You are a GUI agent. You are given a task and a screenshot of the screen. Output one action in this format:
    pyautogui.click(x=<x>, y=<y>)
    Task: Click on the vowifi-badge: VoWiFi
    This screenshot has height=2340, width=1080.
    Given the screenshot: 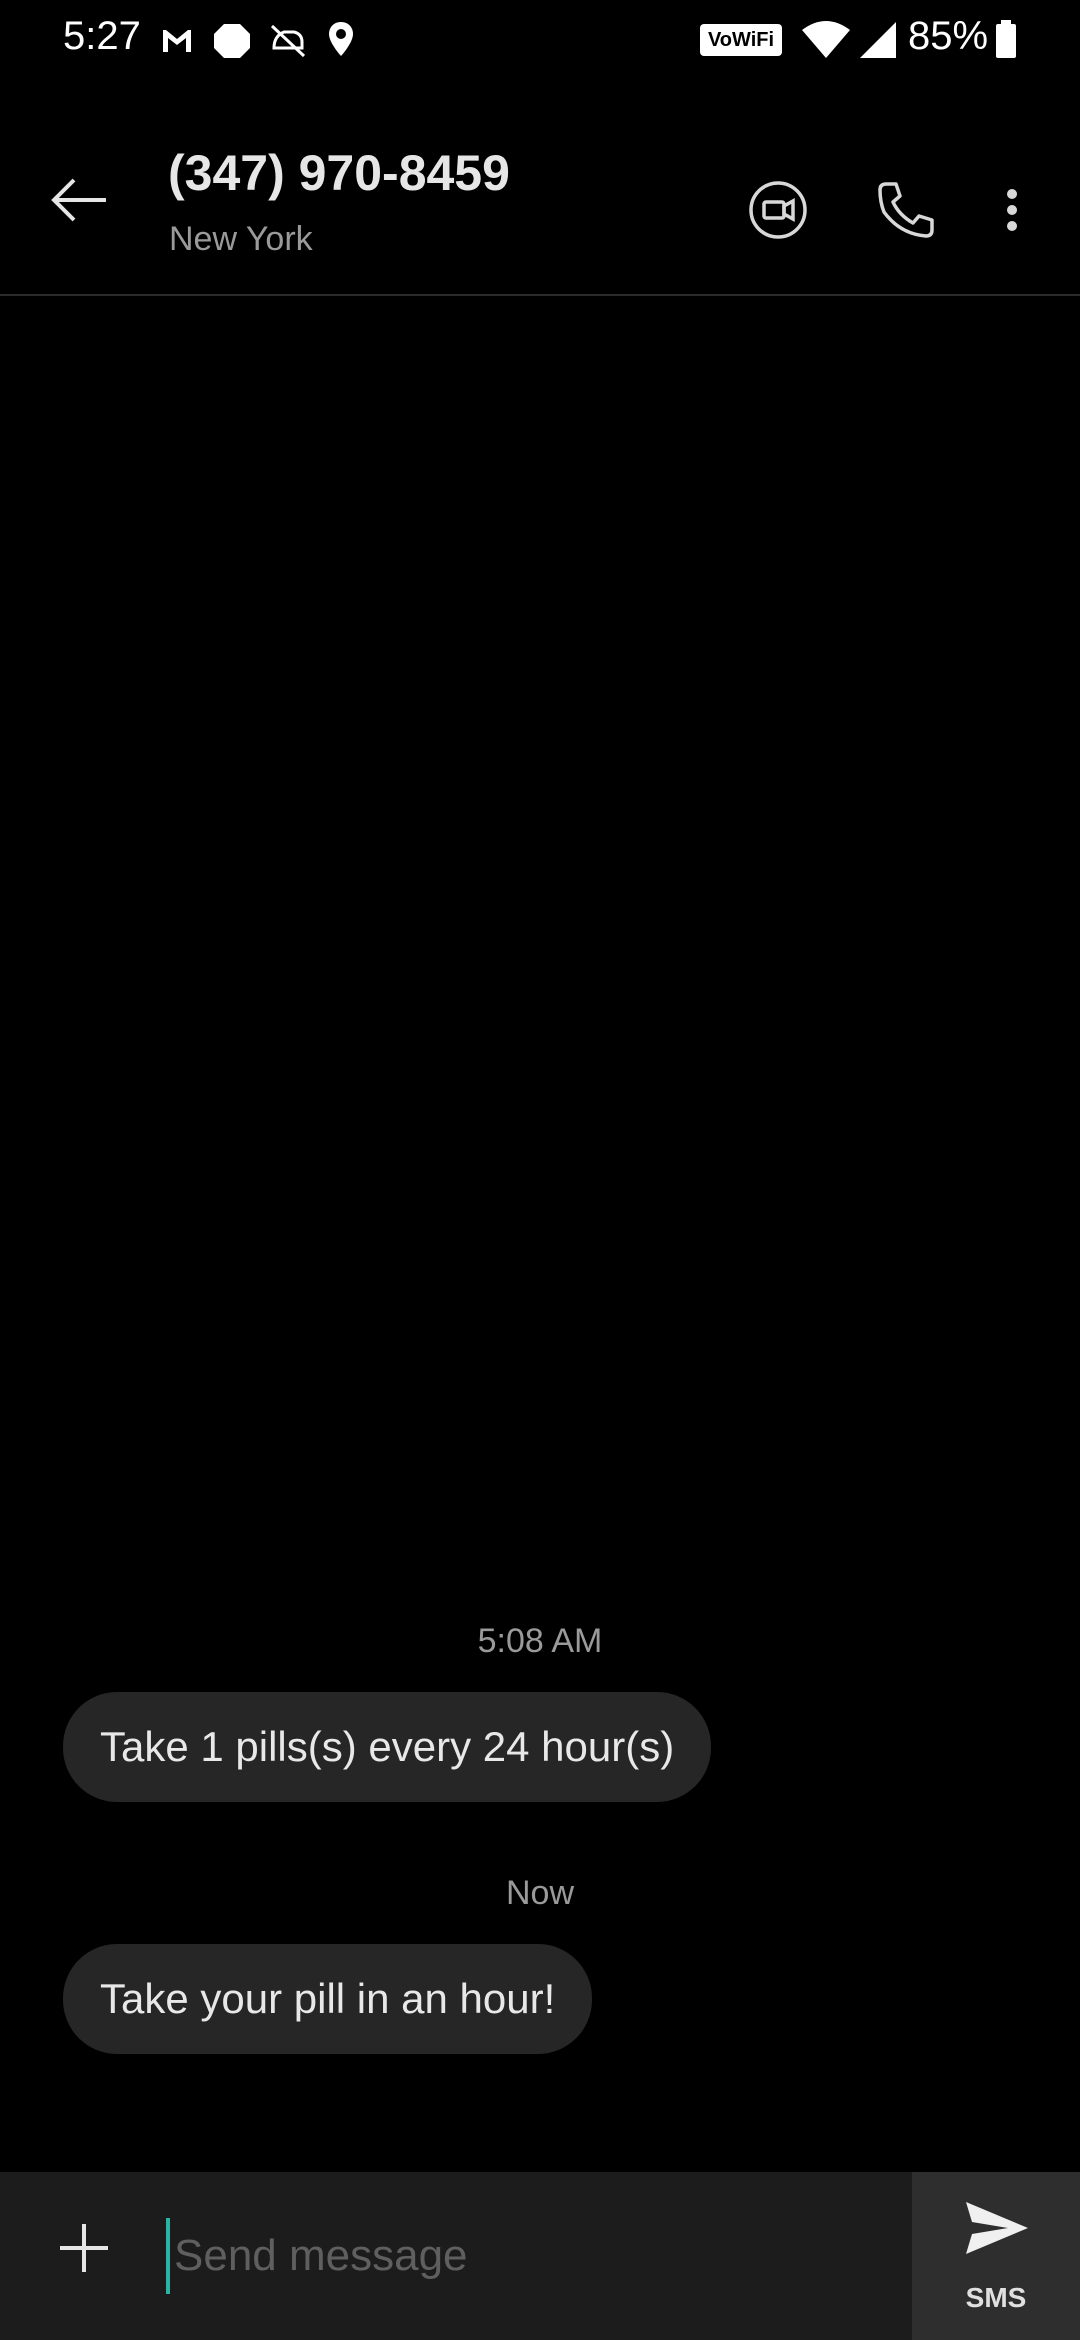 What is the action you would take?
    pyautogui.click(x=741, y=40)
    